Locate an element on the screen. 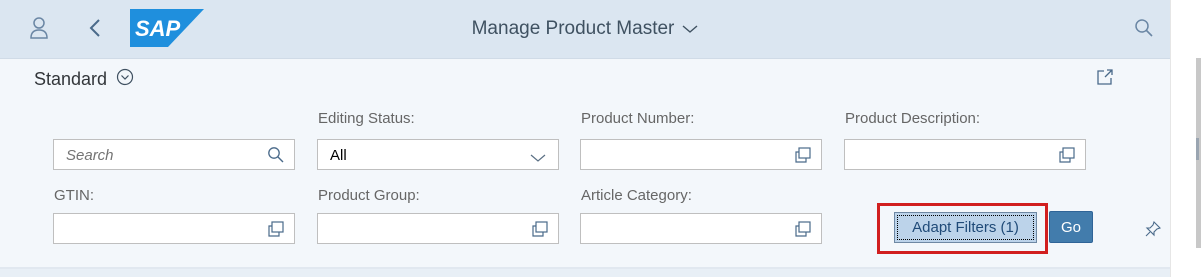 This screenshot has width=1201, height=277. scrollbar-marker is located at coordinates (1197, 149).